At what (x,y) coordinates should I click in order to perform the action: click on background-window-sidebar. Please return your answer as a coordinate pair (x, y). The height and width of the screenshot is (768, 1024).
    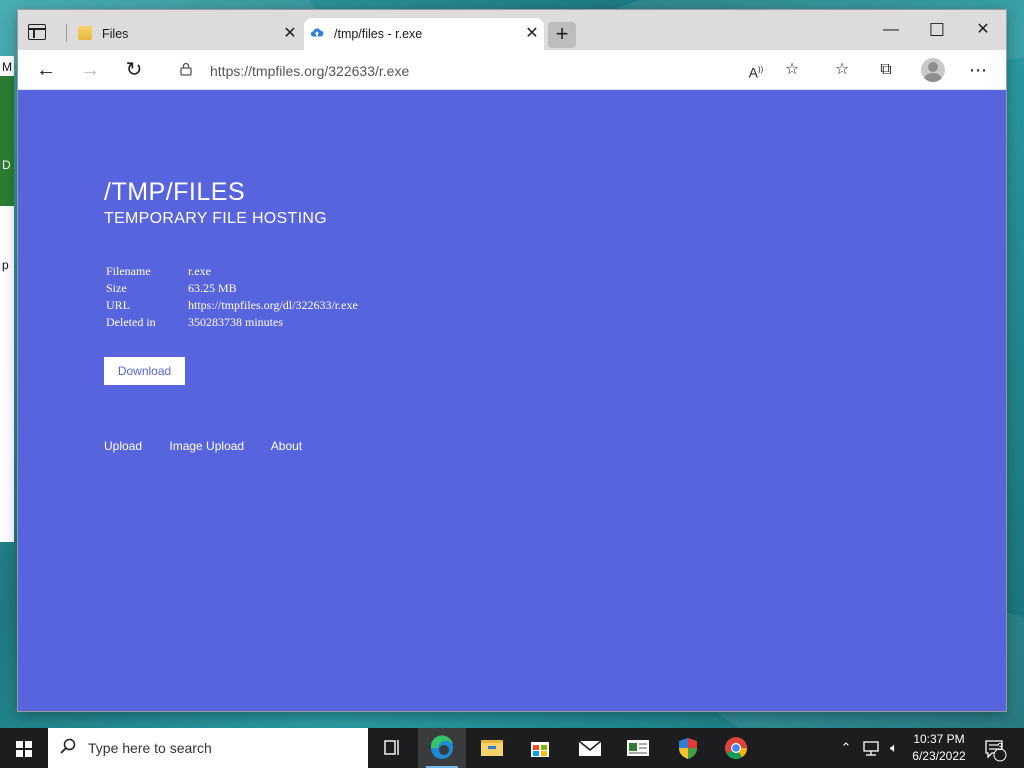
    Looking at the image, I should click on (7, 141).